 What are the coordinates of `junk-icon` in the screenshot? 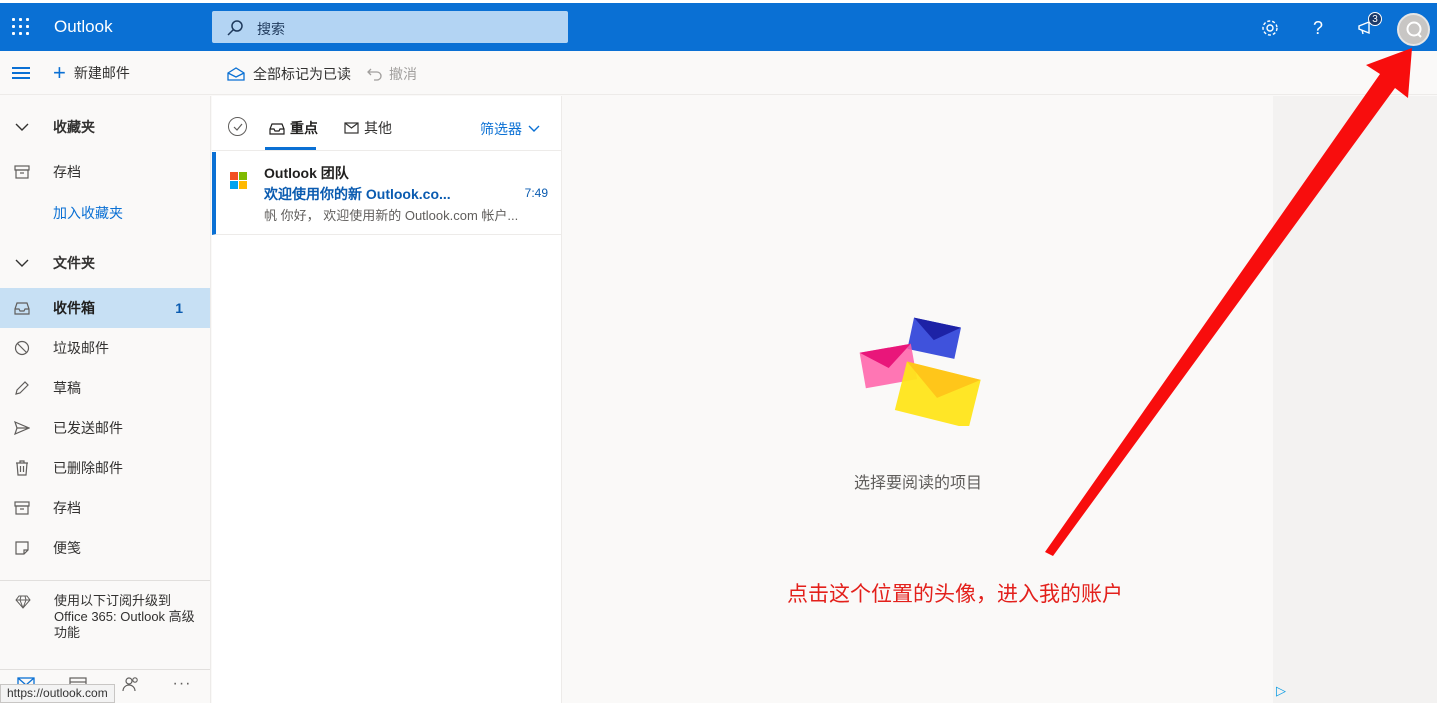 It's located at (22, 348).